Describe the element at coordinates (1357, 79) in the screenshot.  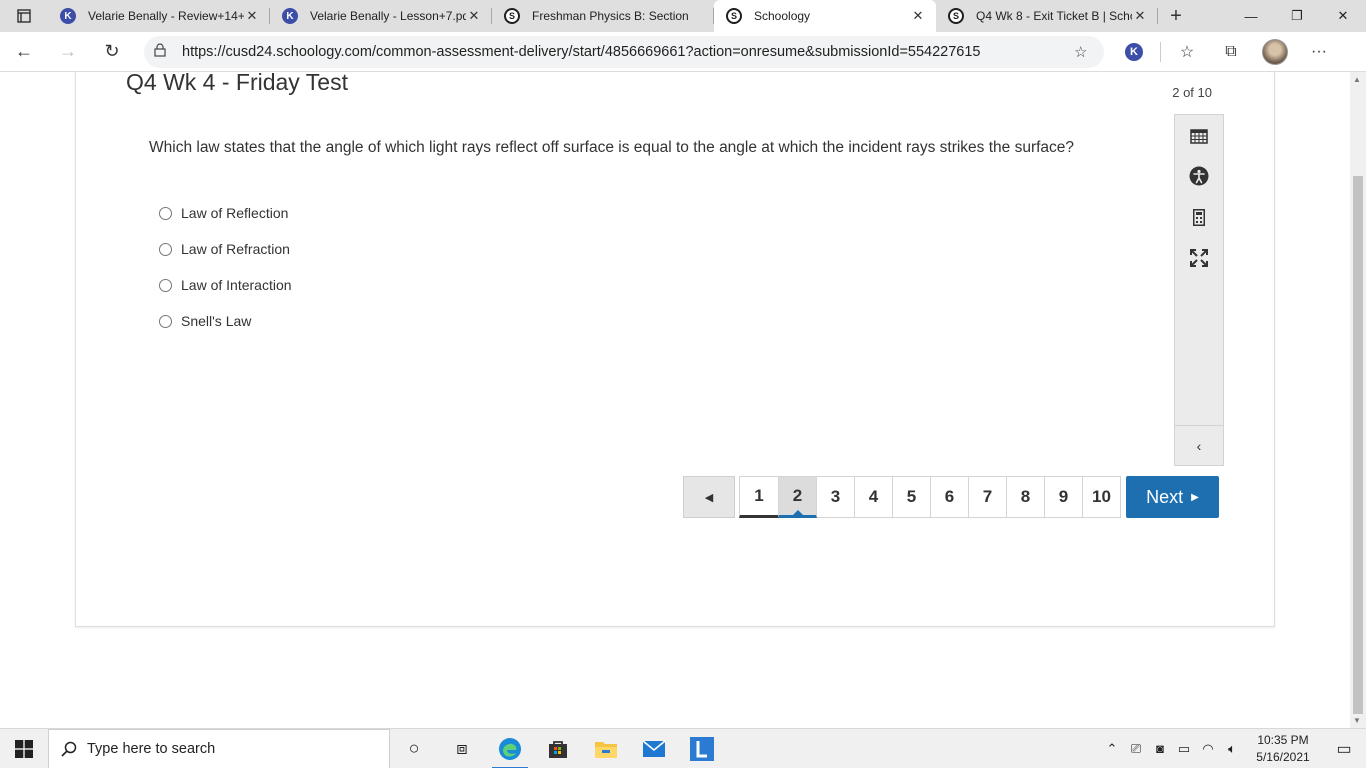
I see `scroll-up-icon: ▲` at that location.